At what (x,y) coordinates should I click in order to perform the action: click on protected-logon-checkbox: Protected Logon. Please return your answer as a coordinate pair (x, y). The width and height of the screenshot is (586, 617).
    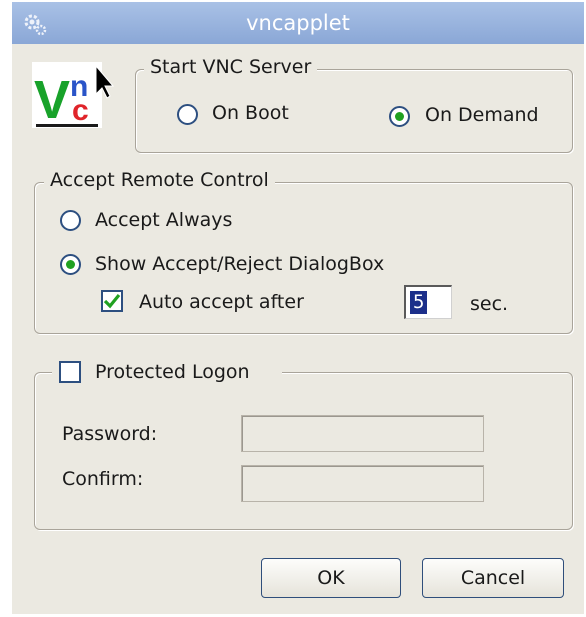
    Looking at the image, I should click on (167, 373).